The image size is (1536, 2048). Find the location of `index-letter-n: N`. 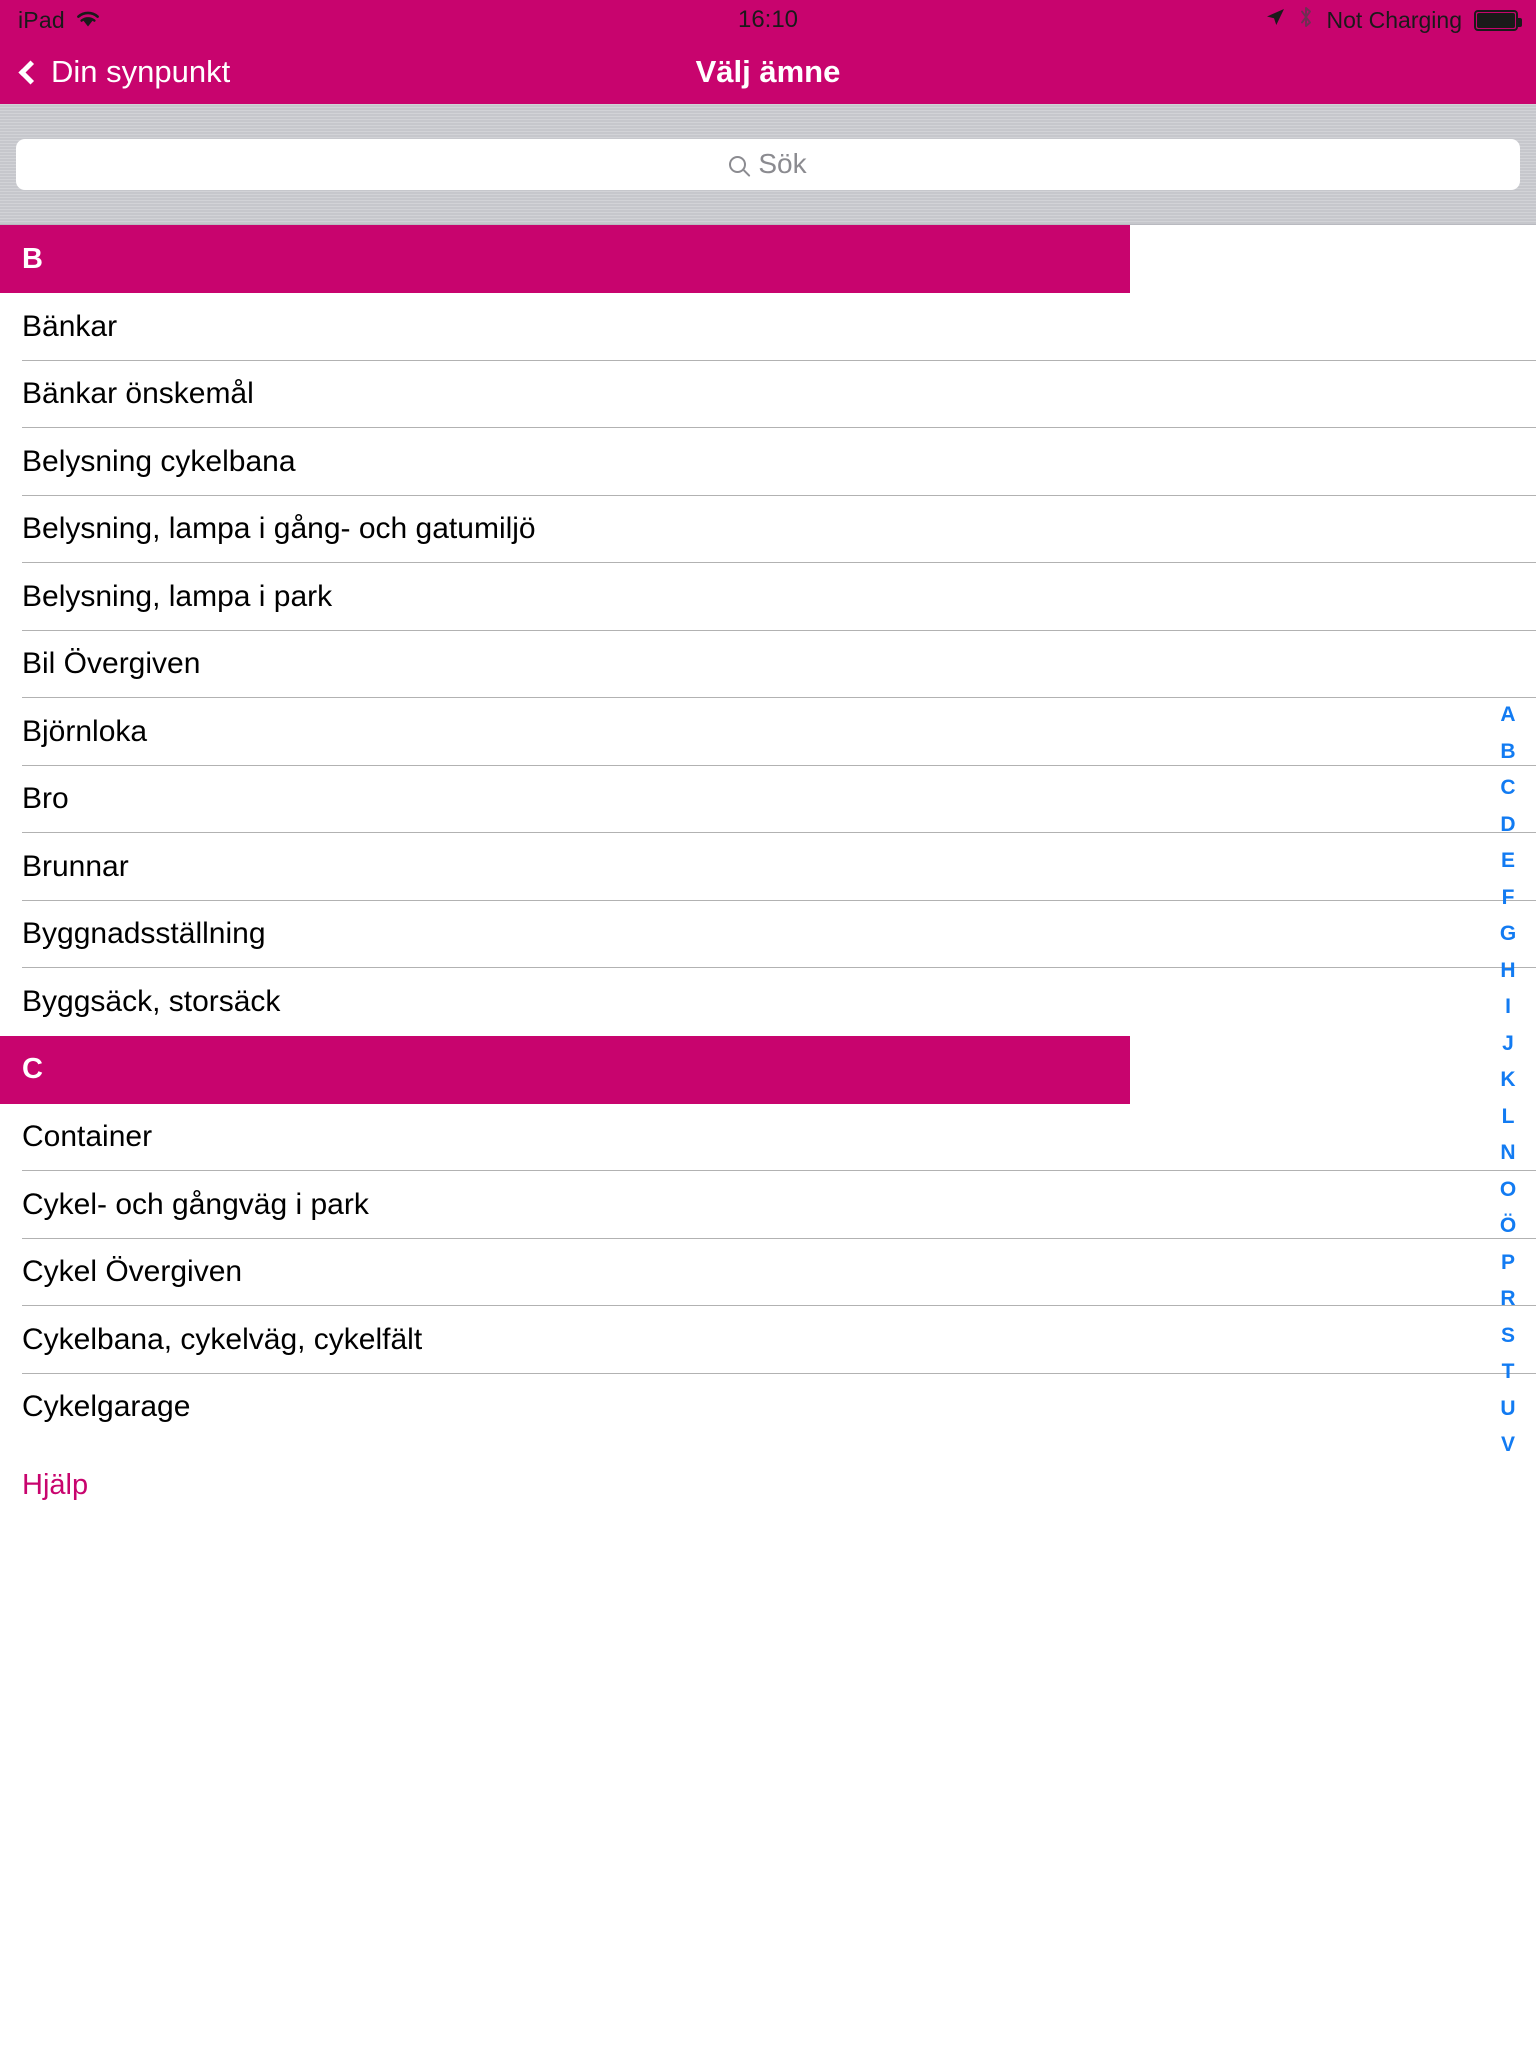

index-letter-n: N is located at coordinates (1508, 1153).